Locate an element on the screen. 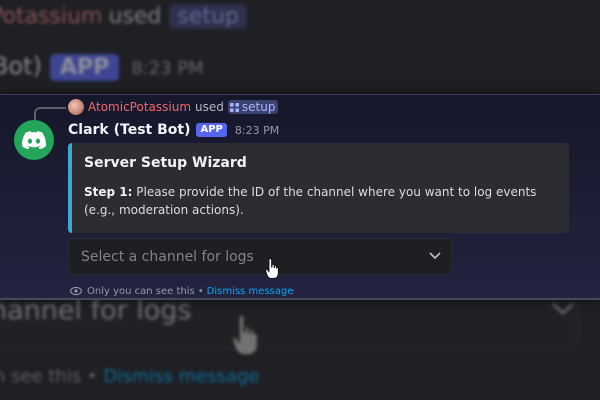  command-reference: AtomicPotassium used setup is located at coordinates (173, 107).